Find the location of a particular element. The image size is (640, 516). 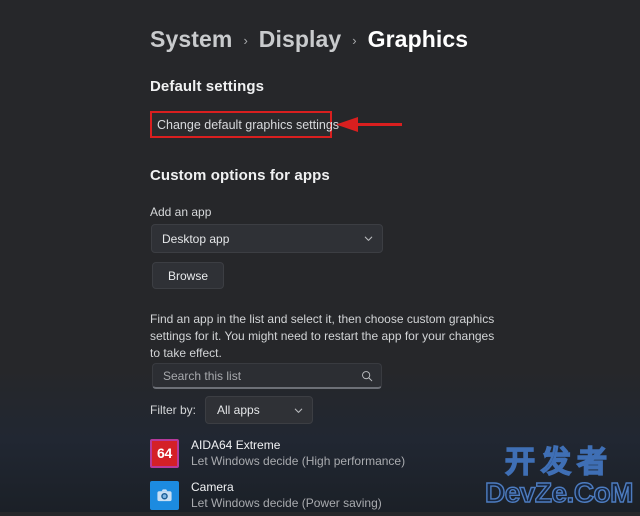

filter-by-label: Filter by: is located at coordinates (173, 410).